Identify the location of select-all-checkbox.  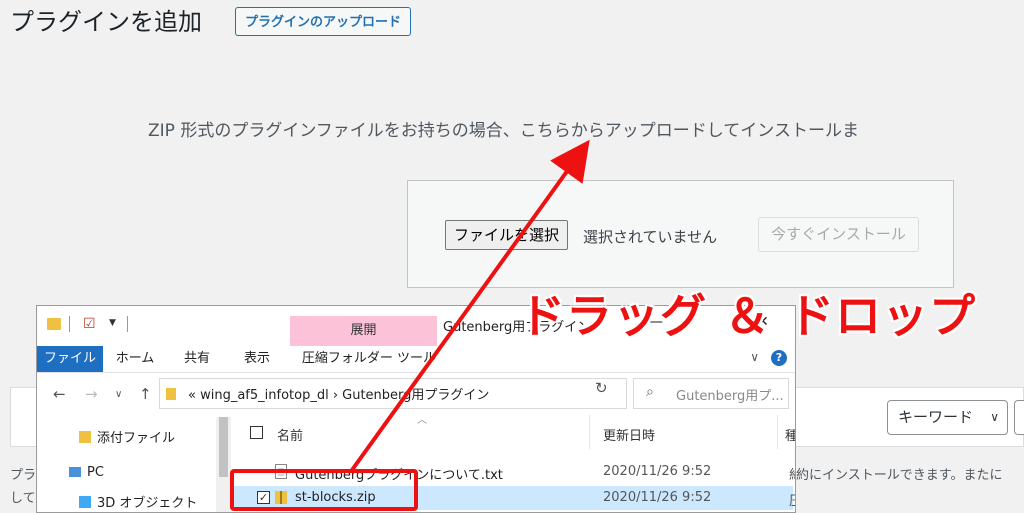
(256, 432).